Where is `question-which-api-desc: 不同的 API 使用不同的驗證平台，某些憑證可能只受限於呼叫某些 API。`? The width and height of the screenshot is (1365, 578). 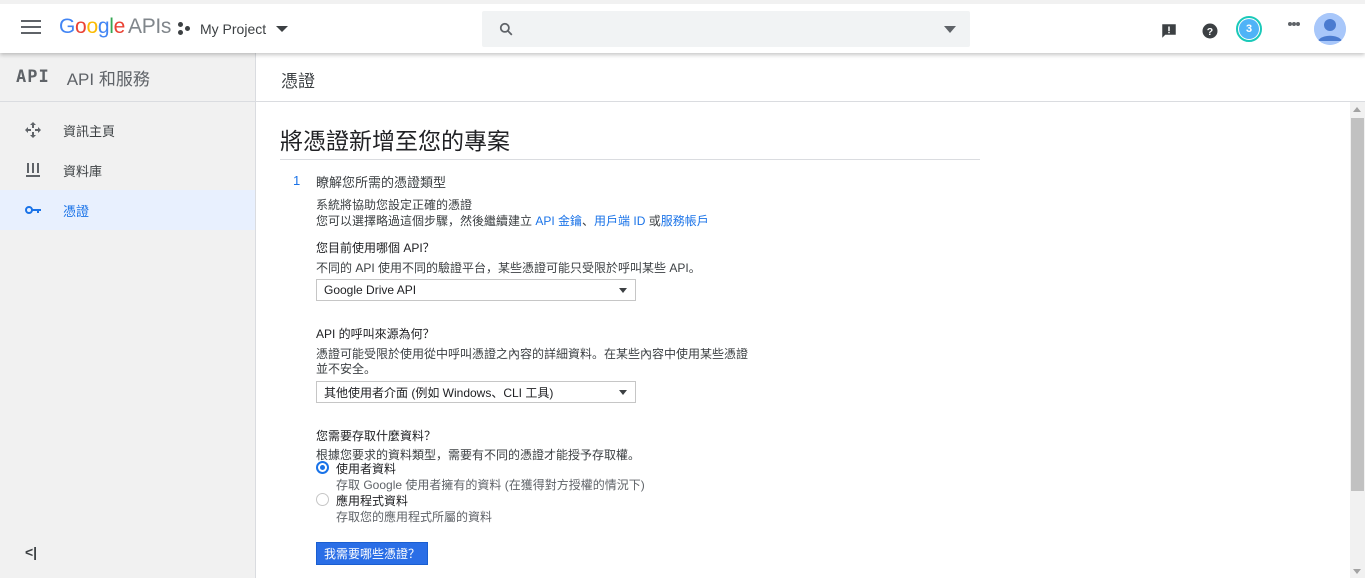 question-which-api-desc: 不同的 API 使用不同的驗證平台，某些憑證可能只受限於呼叫某些 API。 is located at coordinates (508, 268).